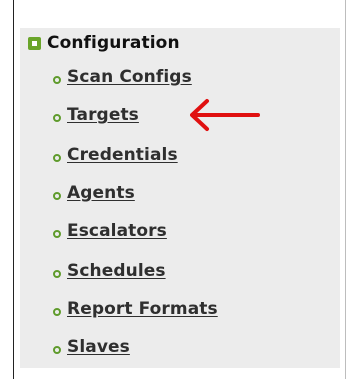  Describe the element at coordinates (122, 155) in the screenshot. I see `menu-link-credentials: Credentials` at that location.